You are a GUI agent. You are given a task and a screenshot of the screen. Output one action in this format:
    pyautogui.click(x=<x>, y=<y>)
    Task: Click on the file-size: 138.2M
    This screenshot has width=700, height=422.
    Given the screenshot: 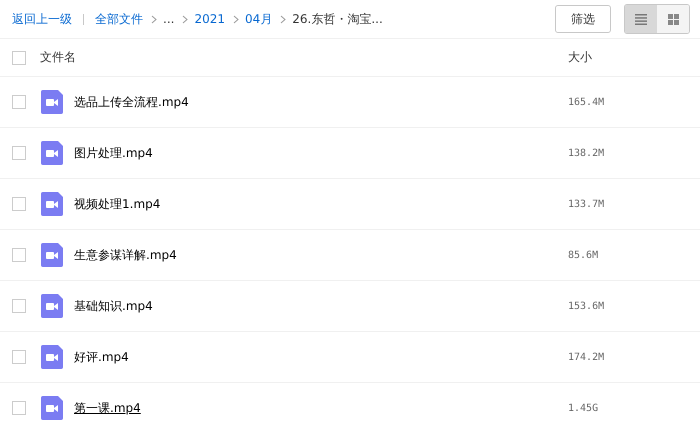 What is the action you would take?
    pyautogui.click(x=586, y=153)
    